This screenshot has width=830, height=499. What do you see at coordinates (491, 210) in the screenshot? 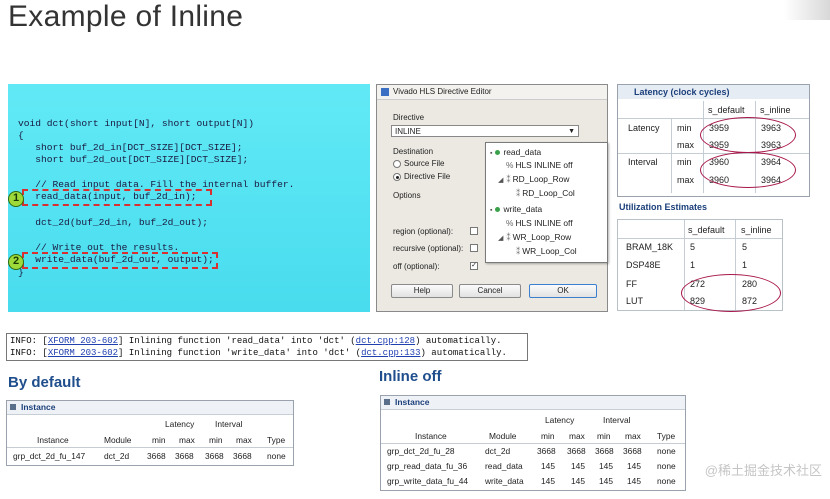
I see `expand-icon: ▪` at bounding box center [491, 210].